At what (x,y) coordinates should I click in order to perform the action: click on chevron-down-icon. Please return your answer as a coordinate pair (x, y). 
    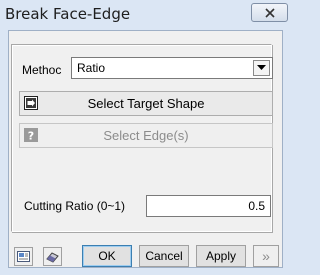
    Looking at the image, I should click on (261, 67).